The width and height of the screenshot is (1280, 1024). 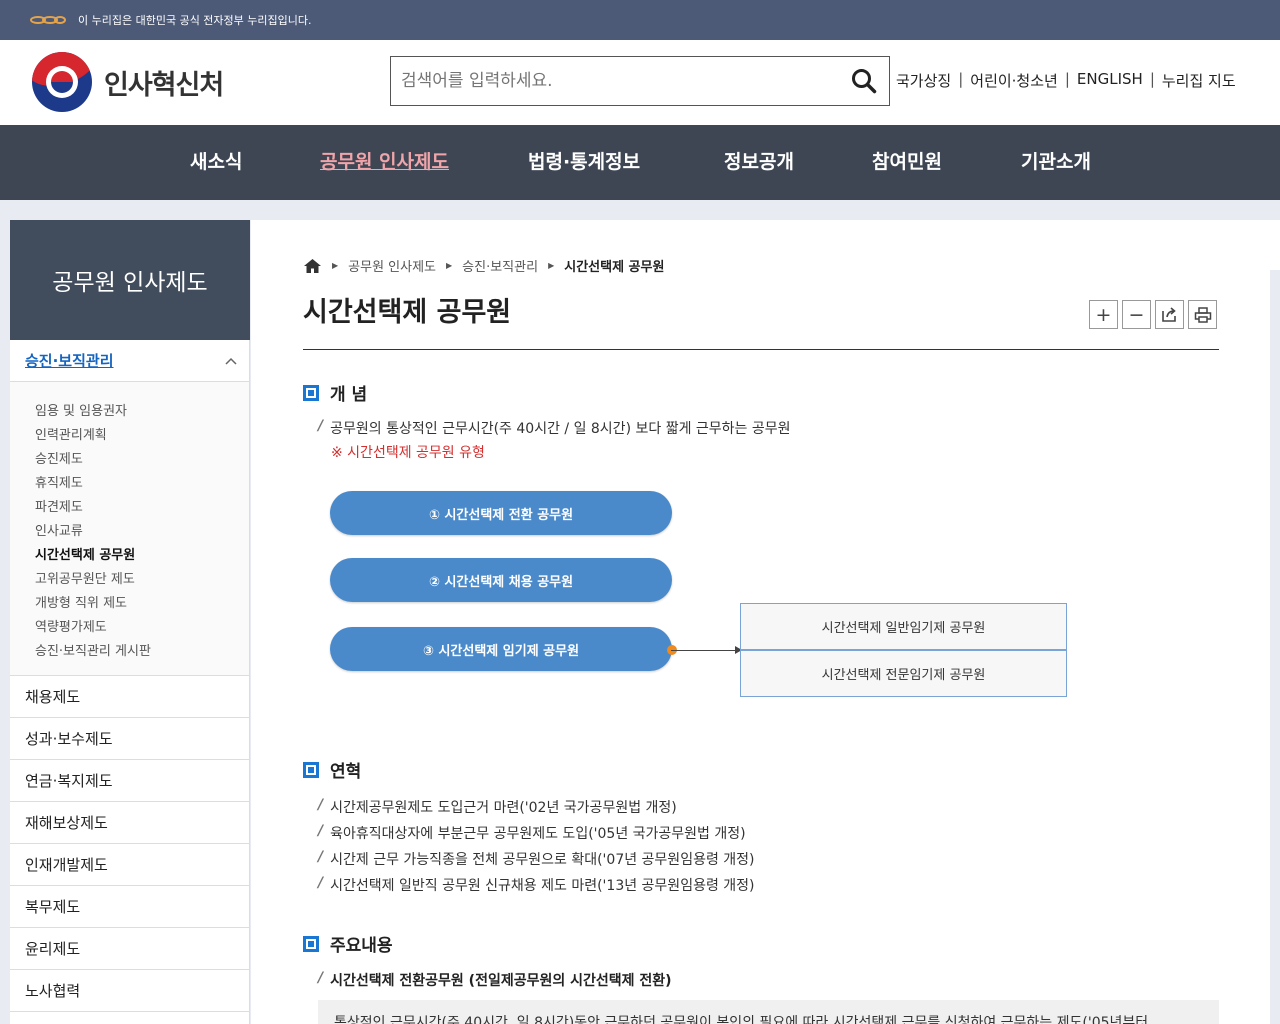 I want to click on sidebar-current-label: 승진·보직관리, so click(x=69, y=361).